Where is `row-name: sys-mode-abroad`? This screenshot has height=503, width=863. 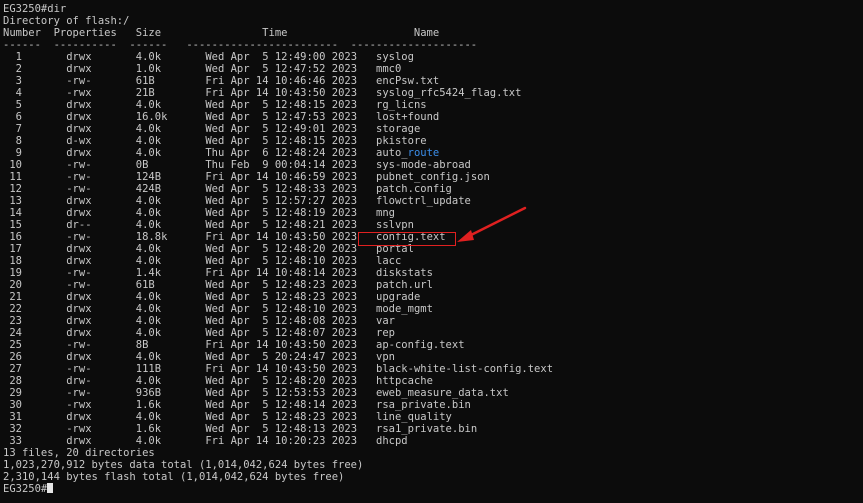
row-name: sys-mode-abroad is located at coordinates (423, 165).